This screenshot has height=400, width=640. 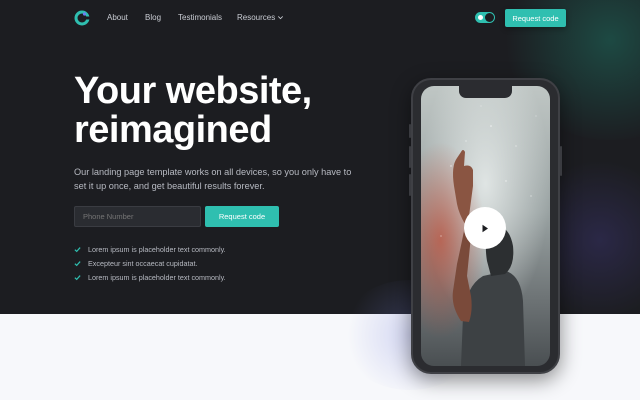 What do you see at coordinates (242, 216) in the screenshot?
I see `request-code-button: Request code` at bounding box center [242, 216].